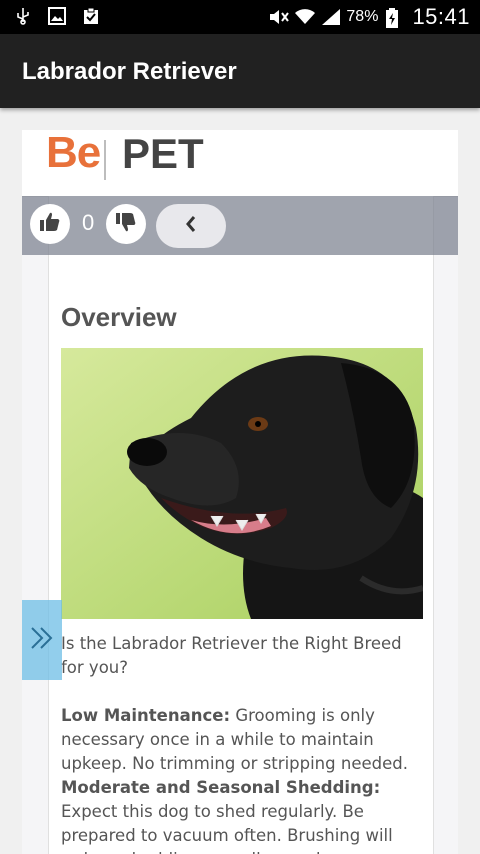  Describe the element at coordinates (23, 16) in the screenshot. I see `usb-icon` at that location.